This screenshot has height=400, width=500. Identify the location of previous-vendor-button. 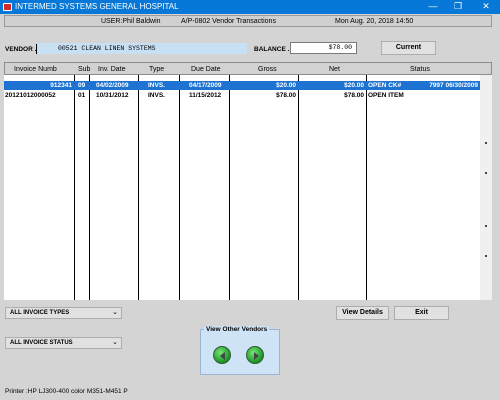
(222, 355).